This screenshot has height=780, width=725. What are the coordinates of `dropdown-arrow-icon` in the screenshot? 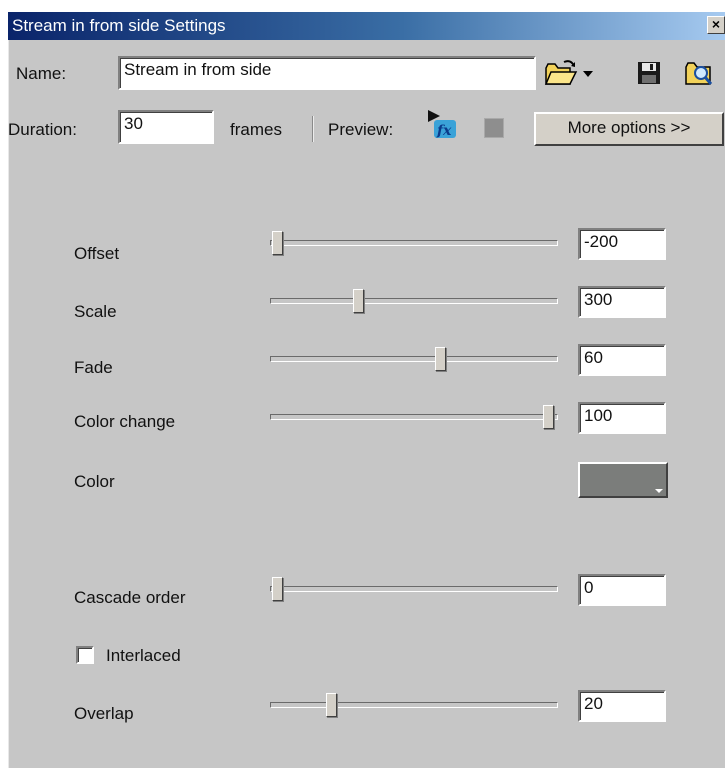 It's located at (588, 74).